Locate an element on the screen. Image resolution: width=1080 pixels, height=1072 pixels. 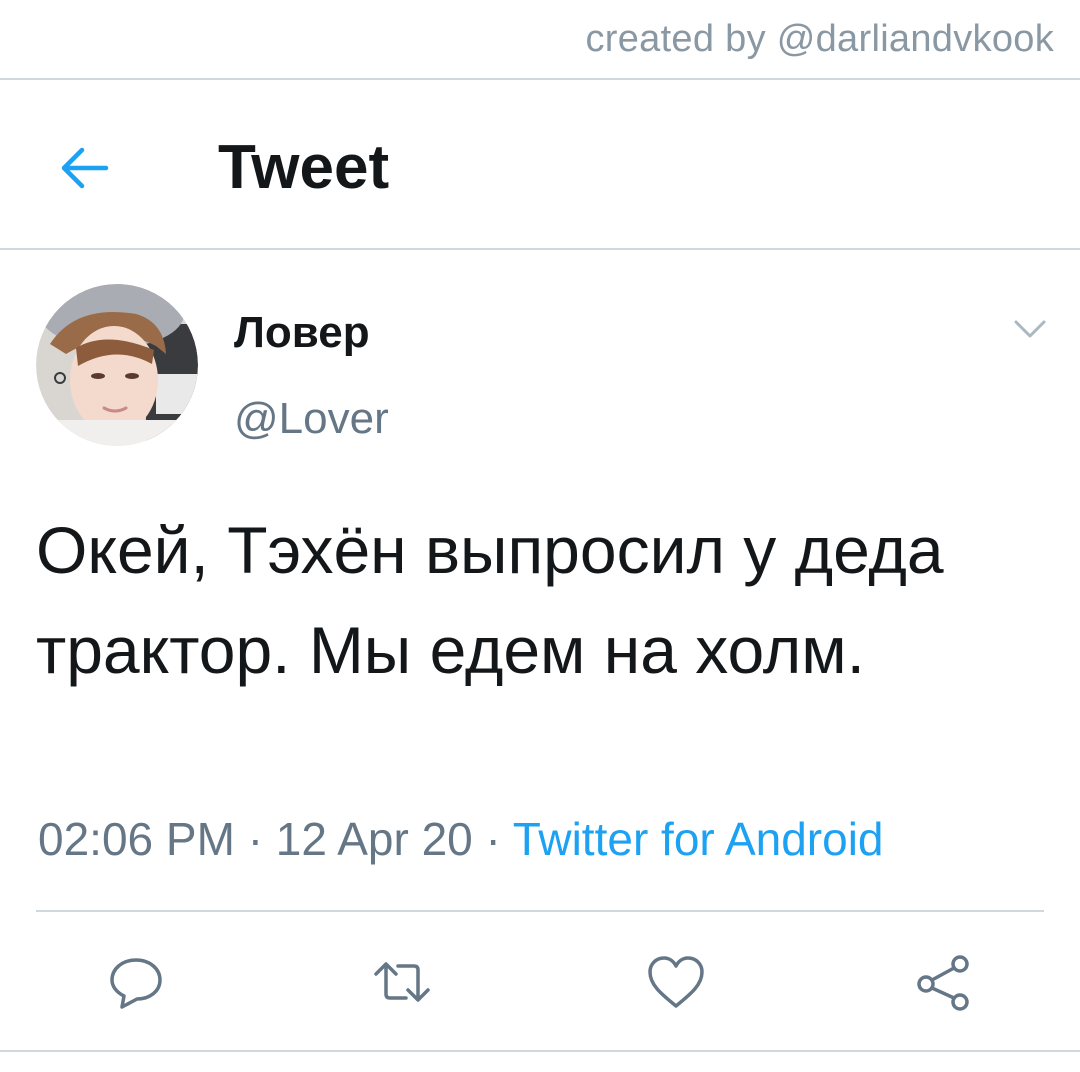
like-icon is located at coordinates (676, 982).